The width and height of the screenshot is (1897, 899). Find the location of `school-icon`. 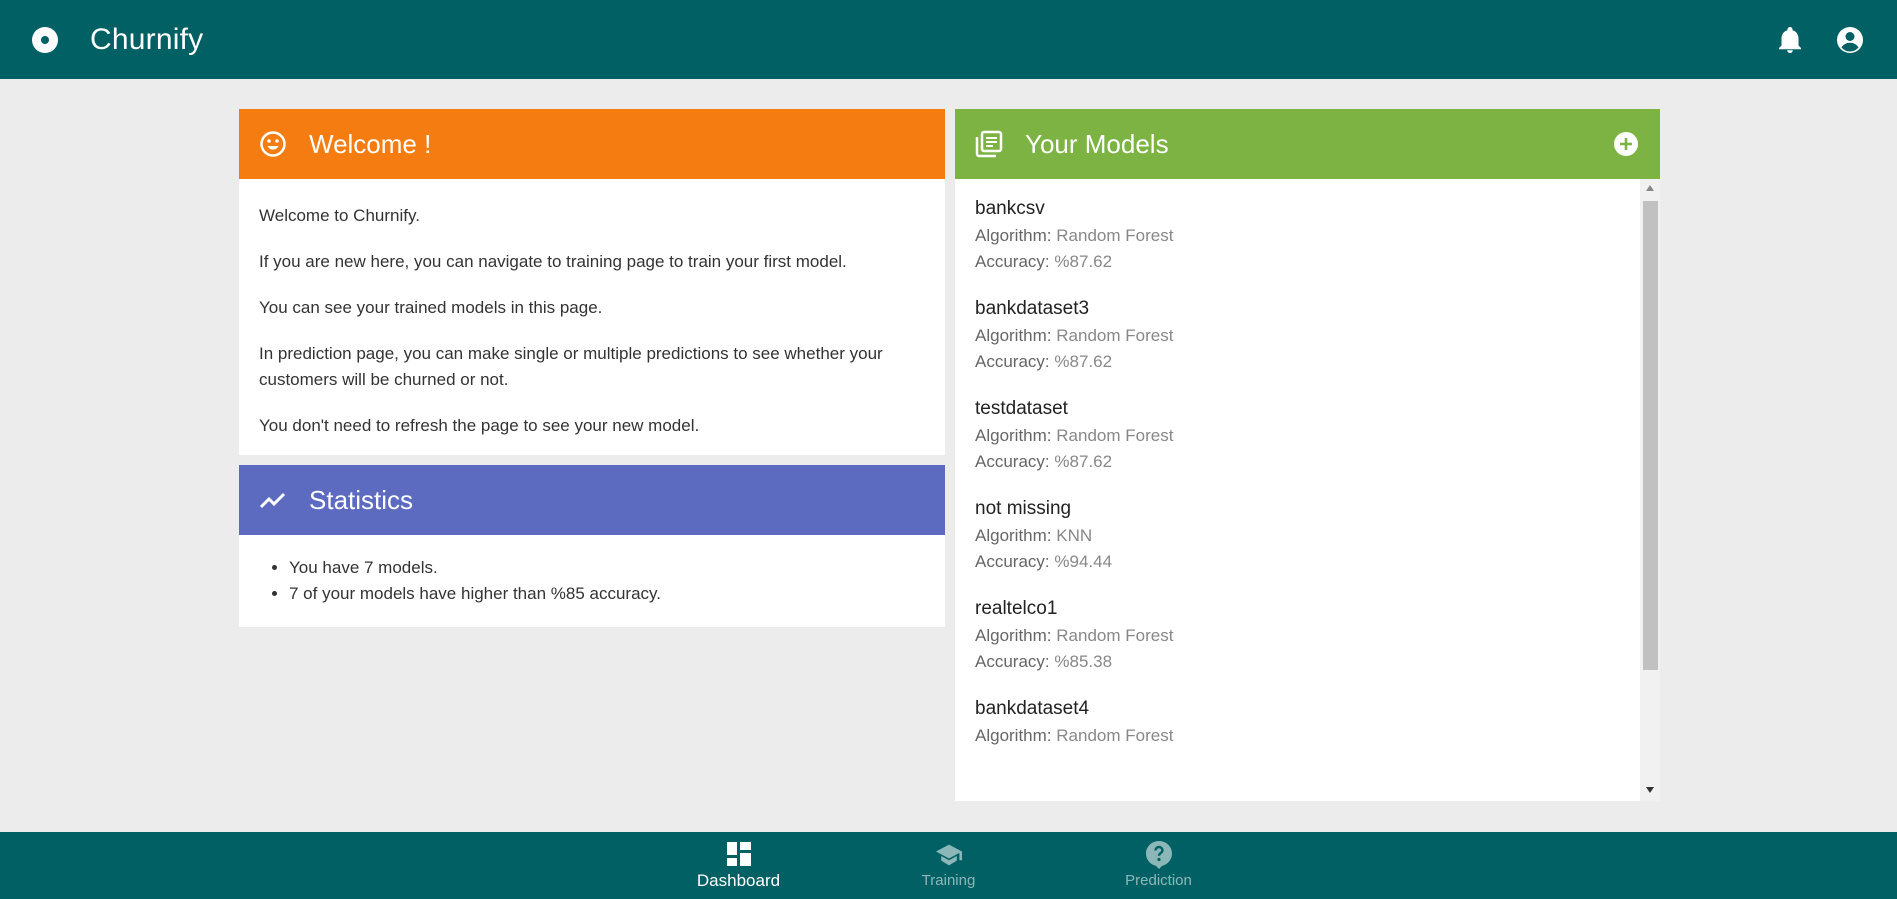

school-icon is located at coordinates (948, 855).